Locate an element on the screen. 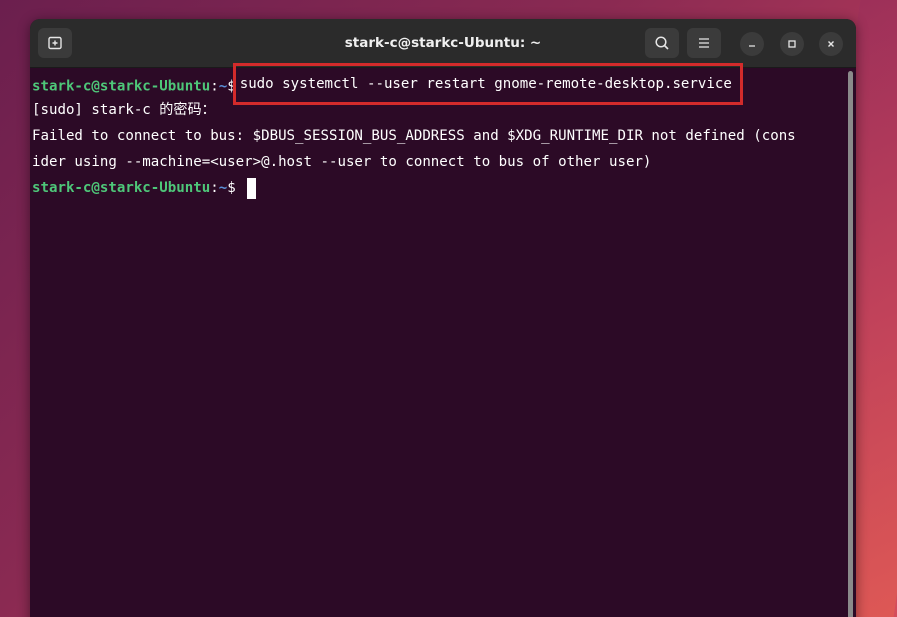 Image resolution: width=897 pixels, height=617 pixels. maximize-icon is located at coordinates (792, 44).